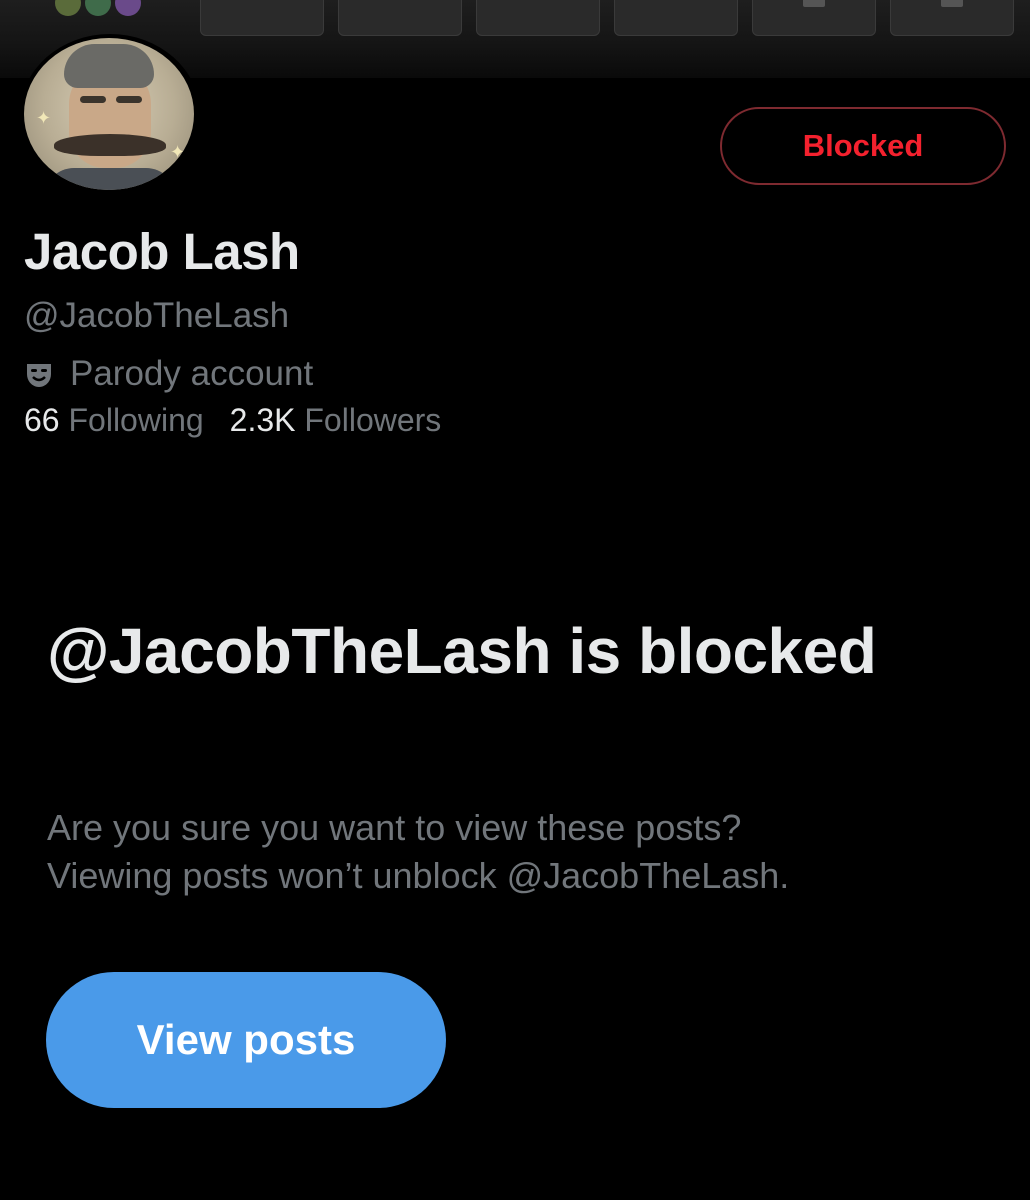 The image size is (1030, 1200). Describe the element at coordinates (607, 18) in the screenshot. I see `banner-image` at that location.